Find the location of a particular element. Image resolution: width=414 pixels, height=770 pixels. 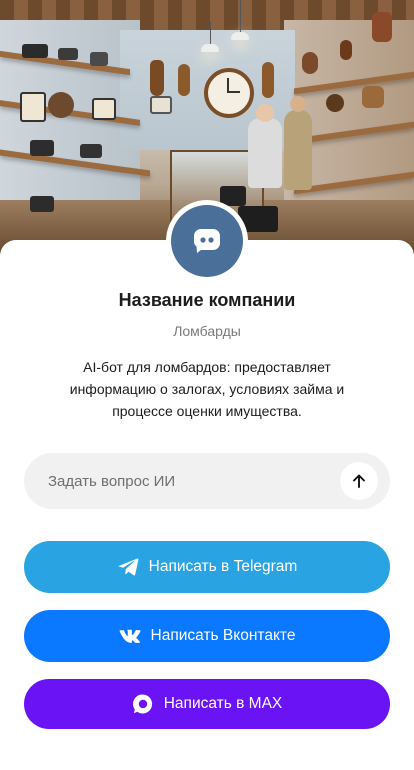

max-button-label: Написать в MAX is located at coordinates (223, 703).